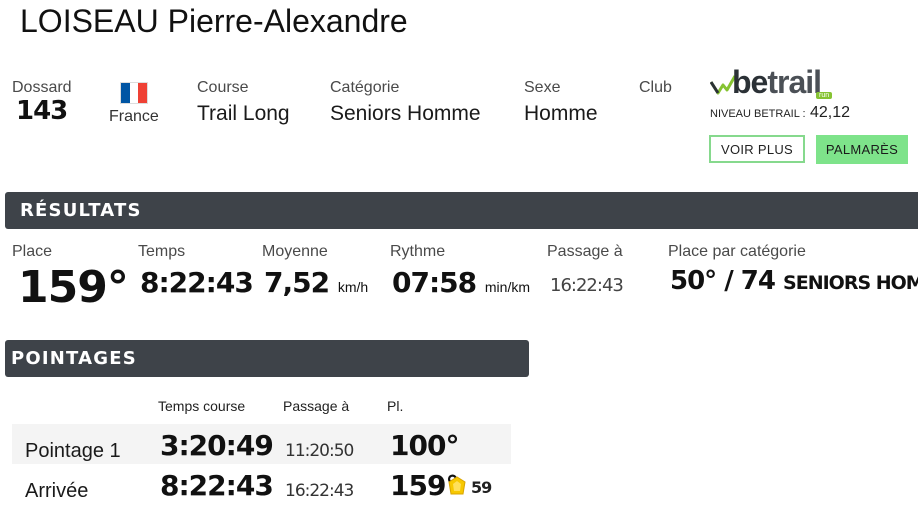  I want to click on moyenne-unit: km/h, so click(353, 287).